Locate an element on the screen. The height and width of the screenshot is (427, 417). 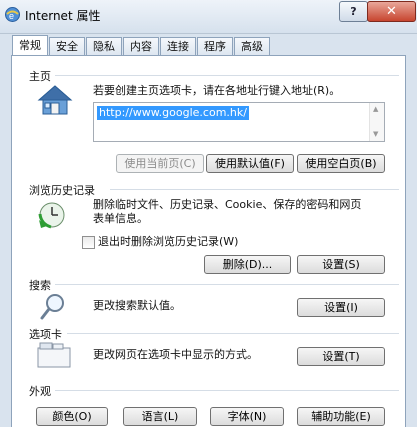
history-title: 浏览历史记录 is located at coordinates (62, 190).